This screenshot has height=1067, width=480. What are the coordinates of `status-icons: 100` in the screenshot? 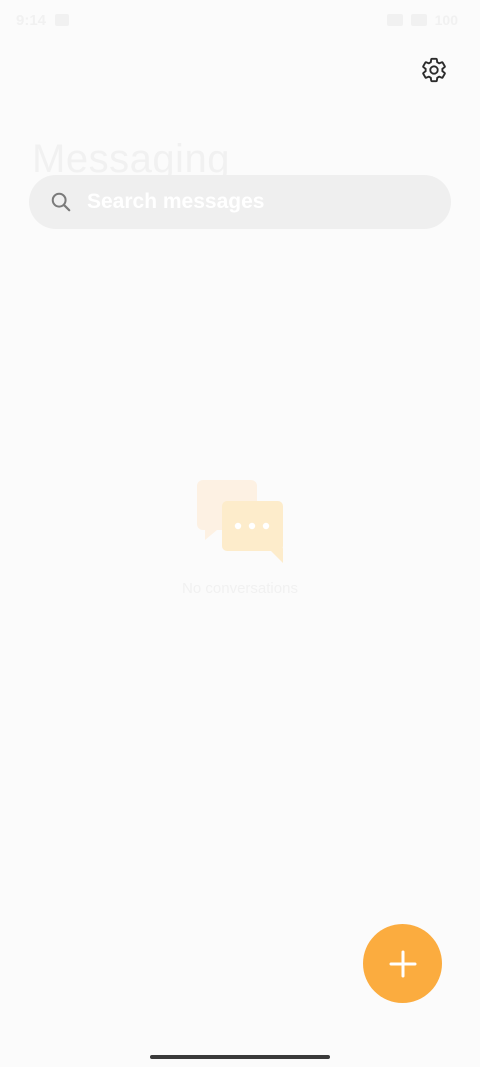 It's located at (422, 20).